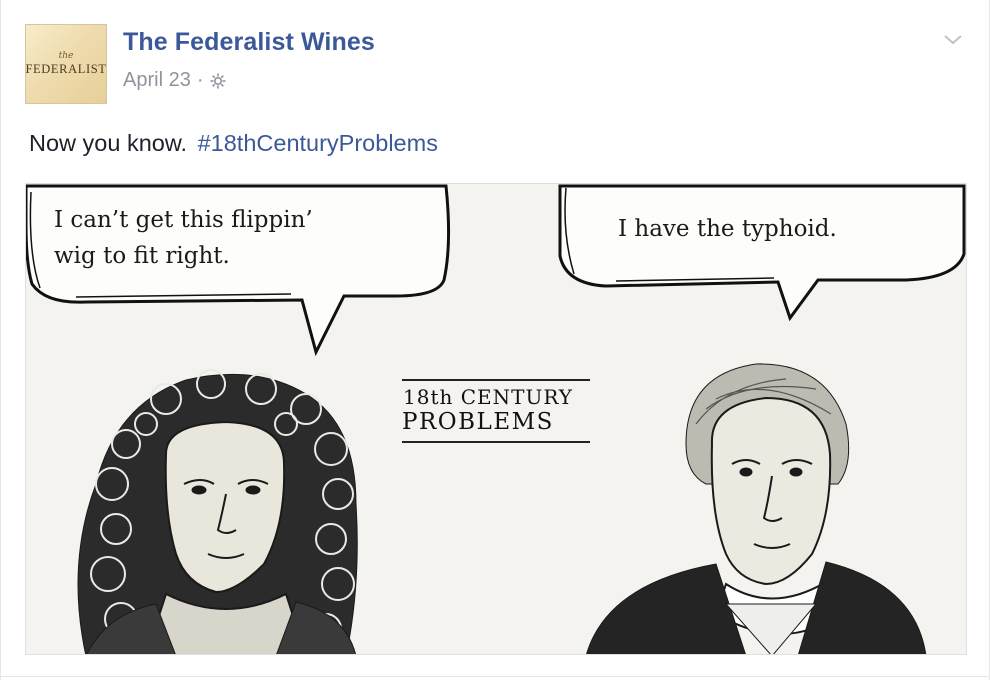  Describe the element at coordinates (157, 80) in the screenshot. I see `post-date-link: April 23` at that location.